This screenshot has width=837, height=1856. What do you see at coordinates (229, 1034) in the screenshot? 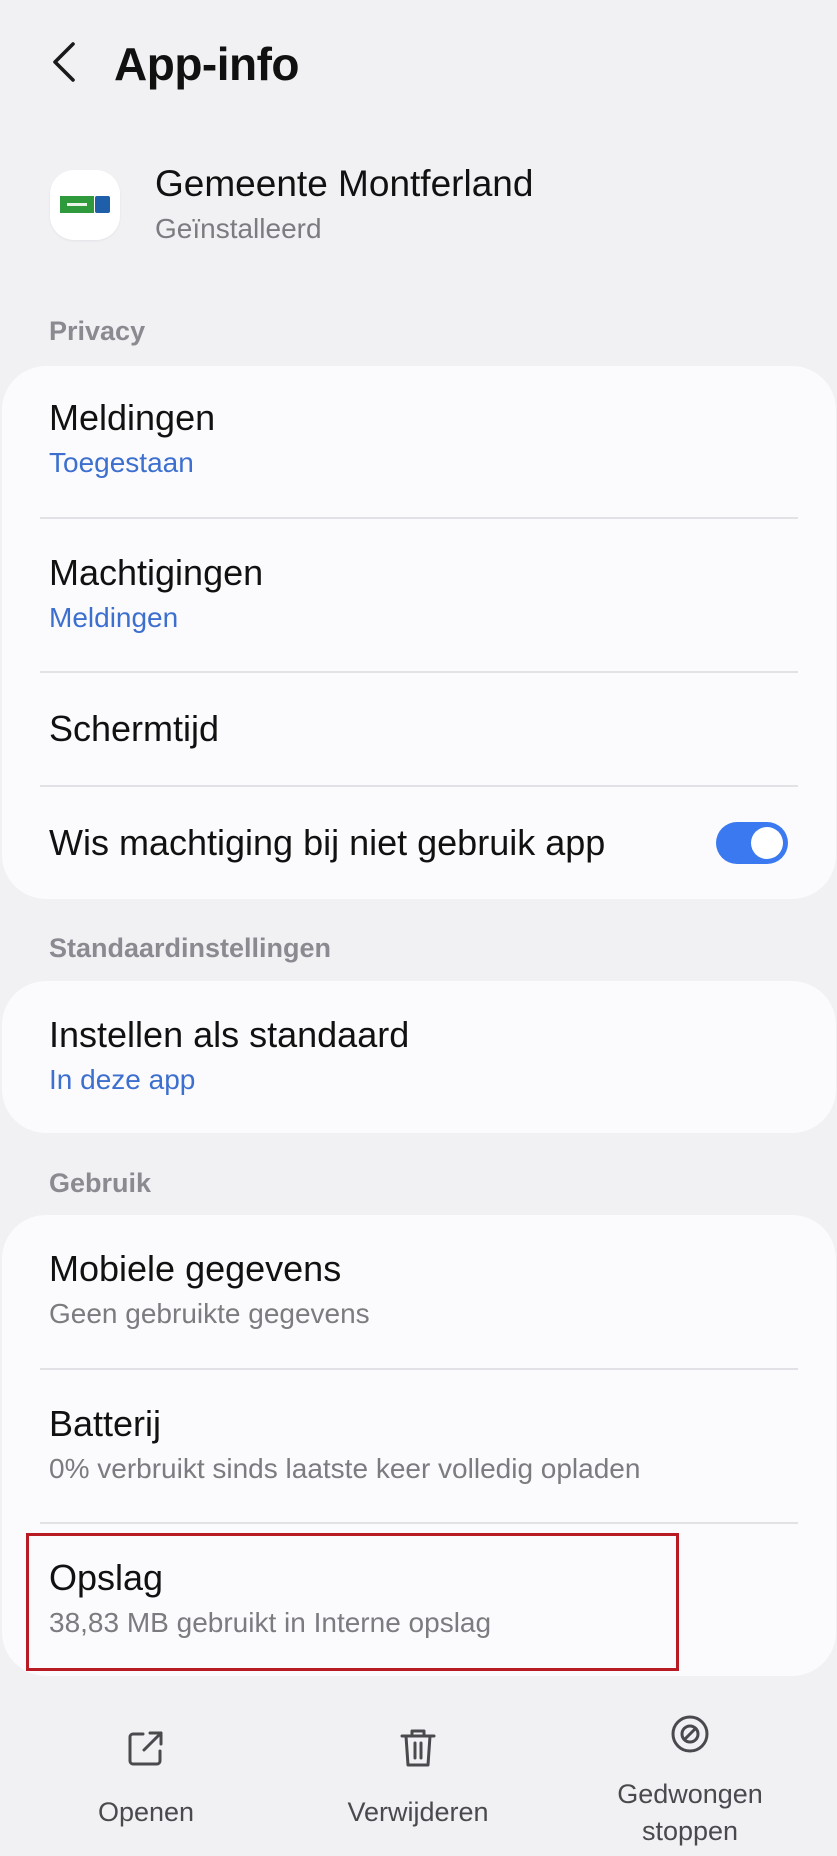
I see `item-title: Instellen als standaard` at bounding box center [229, 1034].